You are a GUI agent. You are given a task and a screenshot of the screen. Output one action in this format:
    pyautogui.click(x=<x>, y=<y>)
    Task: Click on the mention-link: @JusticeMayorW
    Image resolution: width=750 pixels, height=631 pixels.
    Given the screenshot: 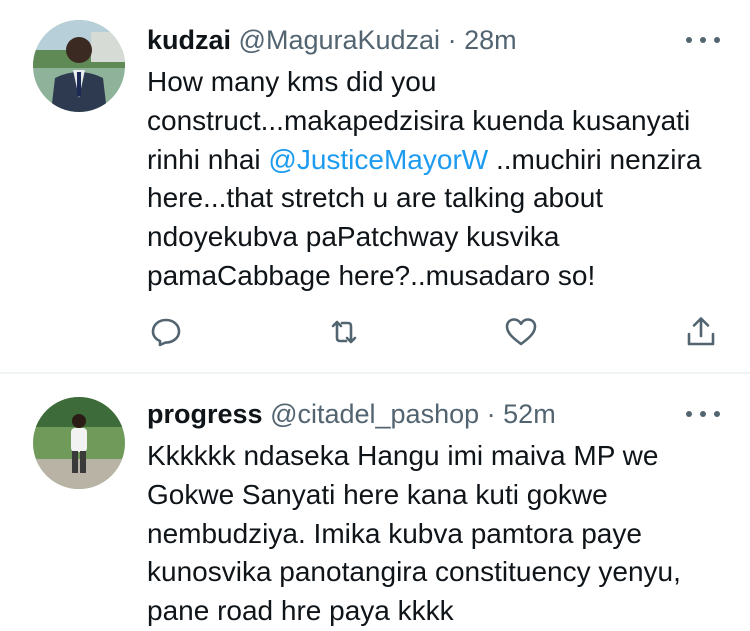 What is the action you would take?
    pyautogui.click(x=378, y=159)
    